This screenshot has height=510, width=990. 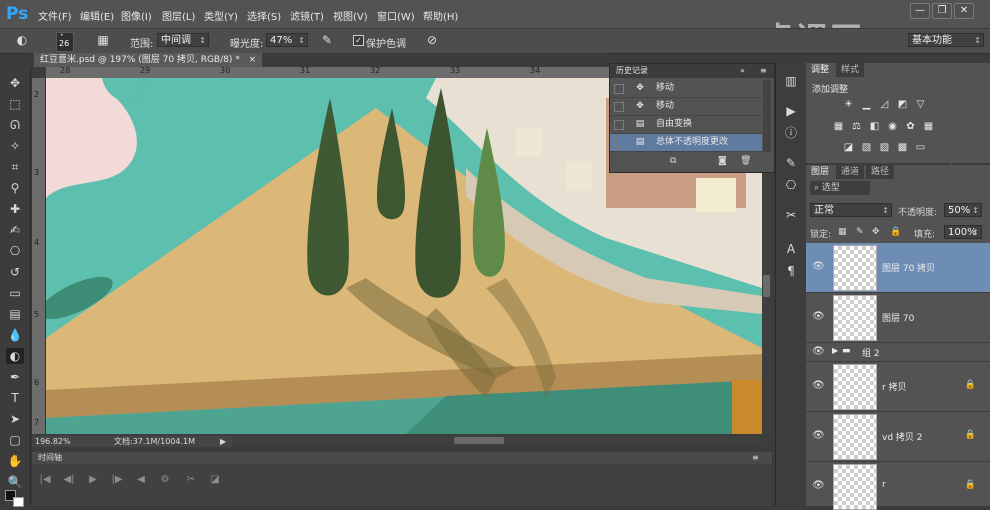 What do you see at coordinates (898, 437) in the screenshot?
I see `layer-row: 👁 vd 拷贝 2 🔒` at bounding box center [898, 437].